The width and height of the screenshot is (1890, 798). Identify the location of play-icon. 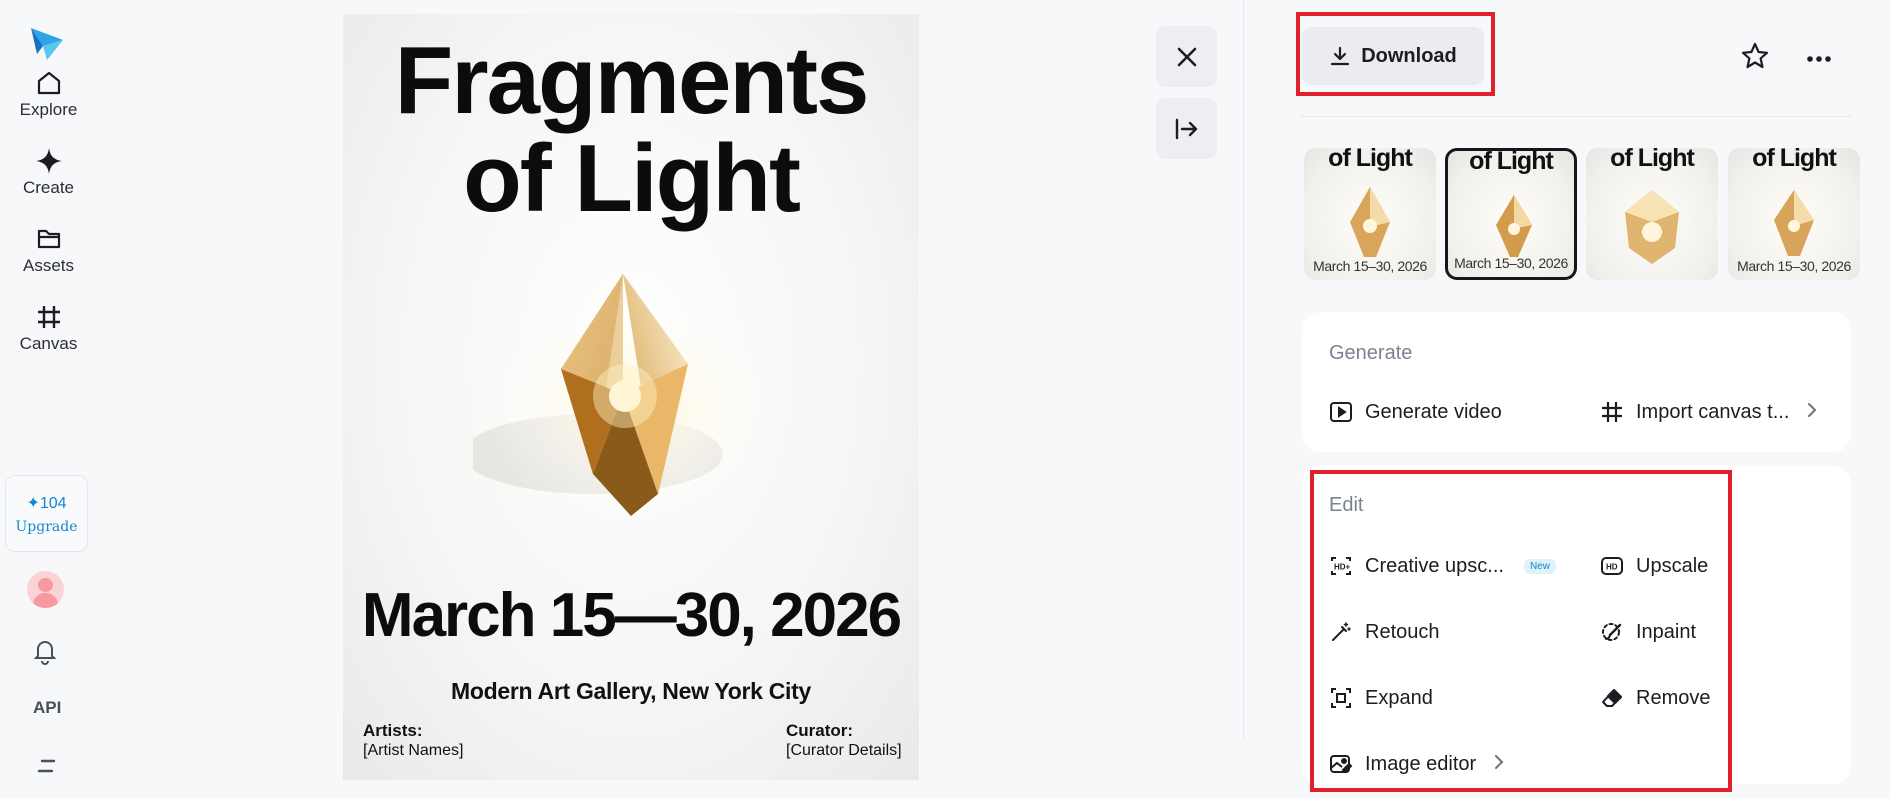
(1341, 412).